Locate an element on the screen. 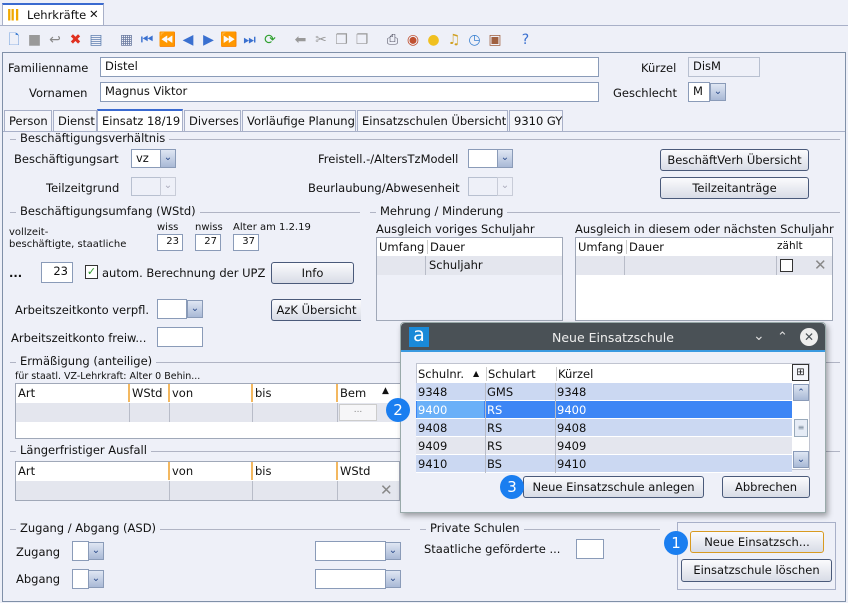  wiss-input: 23 is located at coordinates (170, 242).